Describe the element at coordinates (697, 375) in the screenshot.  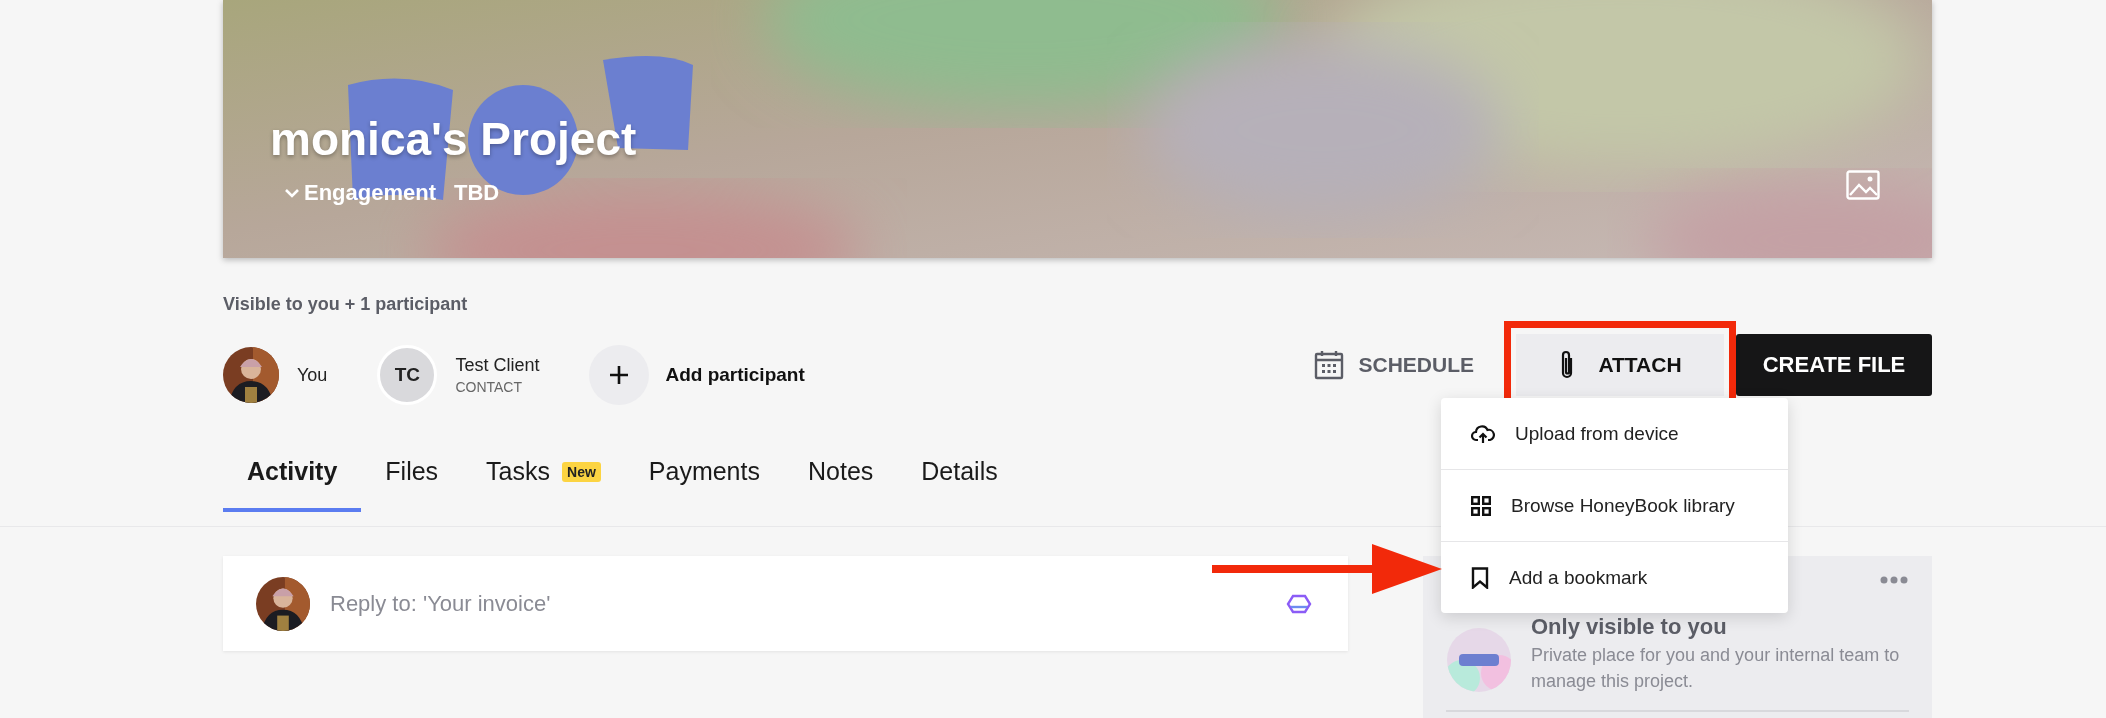
I see `add-participant-button: Add participant` at that location.